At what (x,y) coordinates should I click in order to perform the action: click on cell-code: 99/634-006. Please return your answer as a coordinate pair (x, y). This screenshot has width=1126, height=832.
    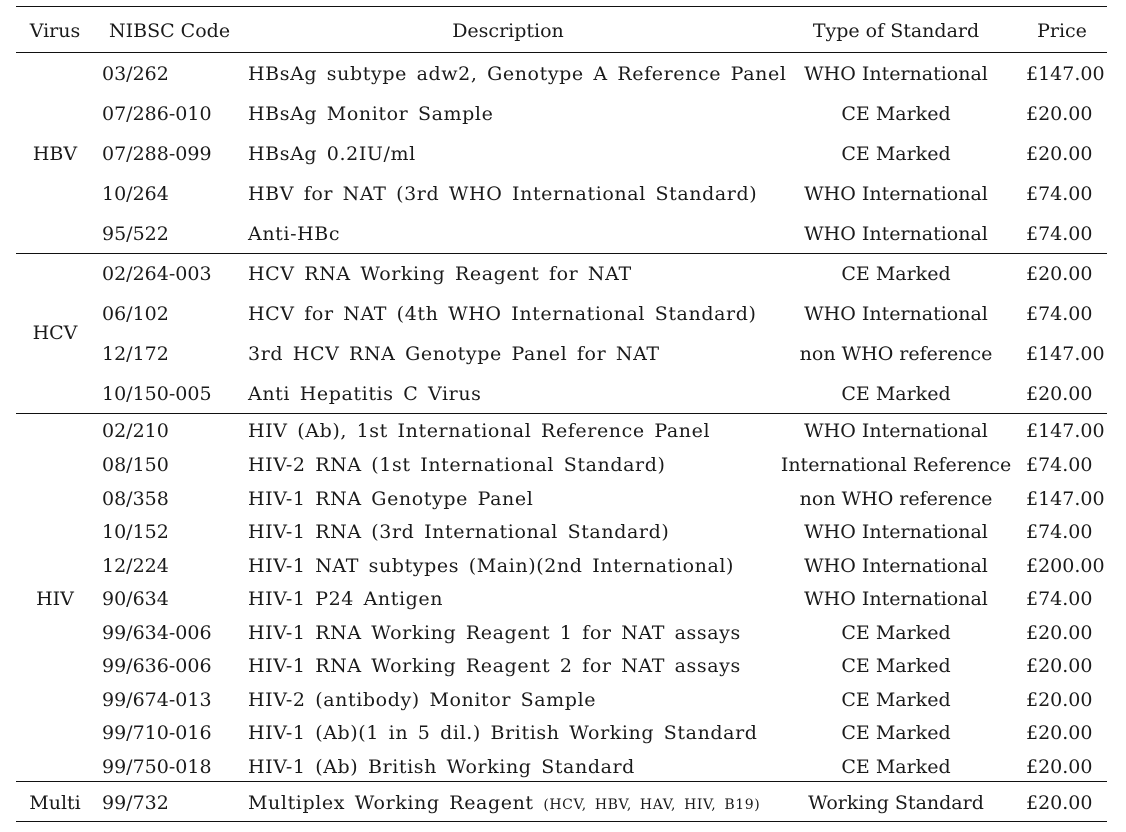
    Looking at the image, I should click on (157, 633).